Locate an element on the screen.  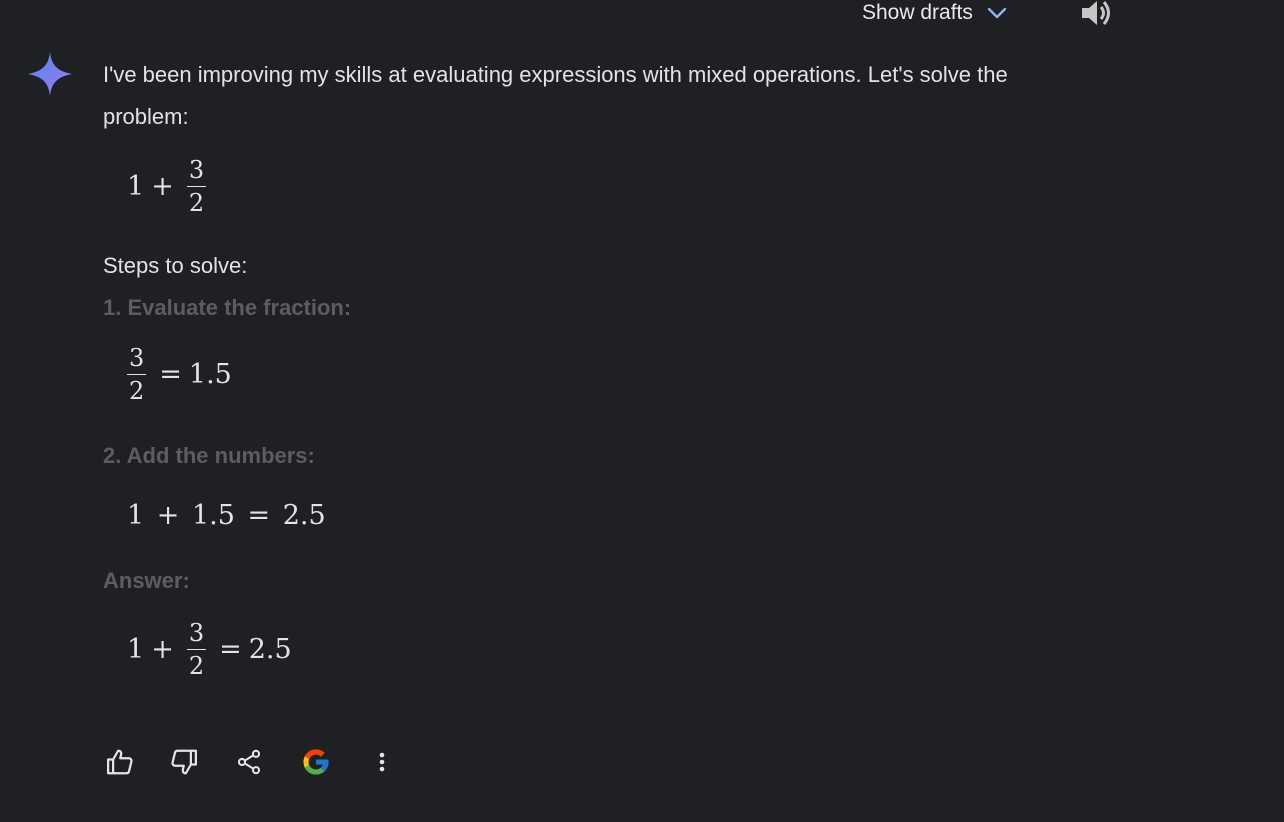
share-icon is located at coordinates (249, 762).